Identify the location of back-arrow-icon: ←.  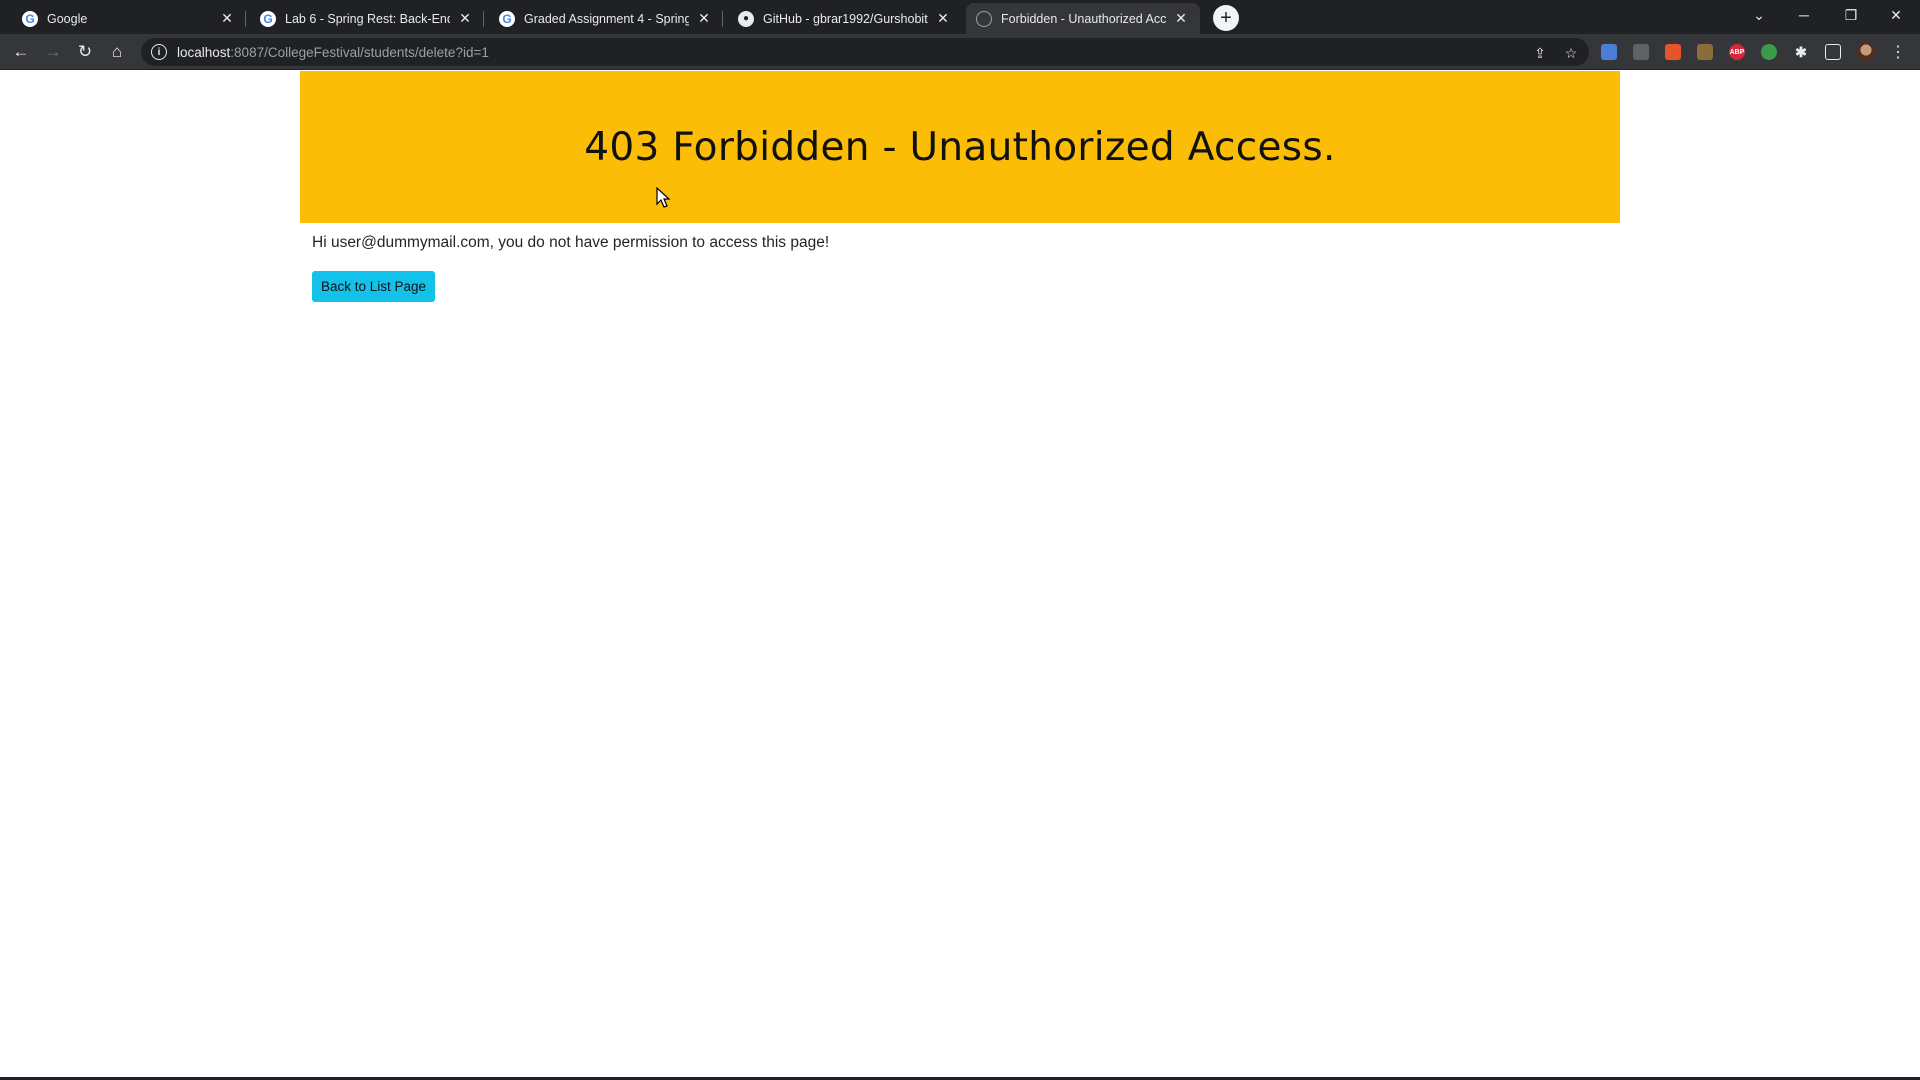
(21, 52).